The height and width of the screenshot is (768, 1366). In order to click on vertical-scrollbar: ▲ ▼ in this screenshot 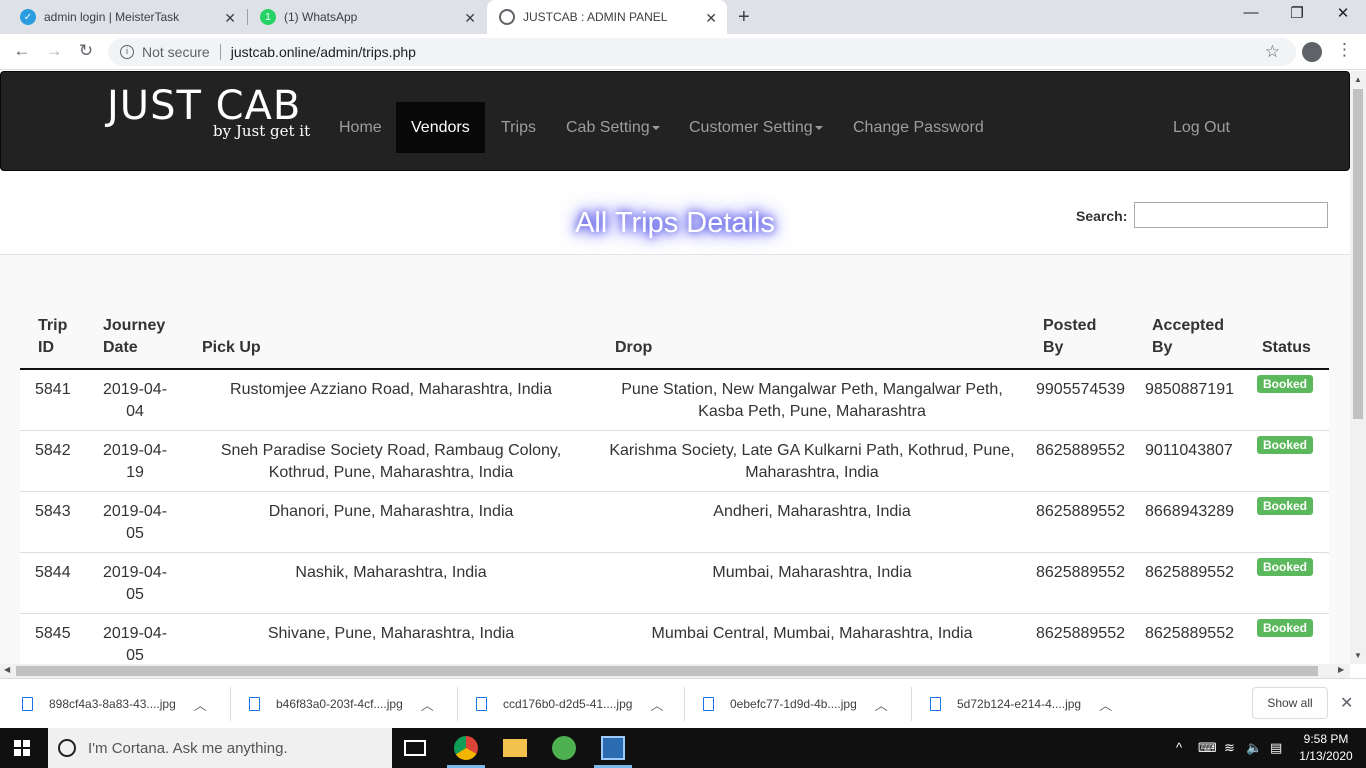, I will do `click(1358, 367)`.